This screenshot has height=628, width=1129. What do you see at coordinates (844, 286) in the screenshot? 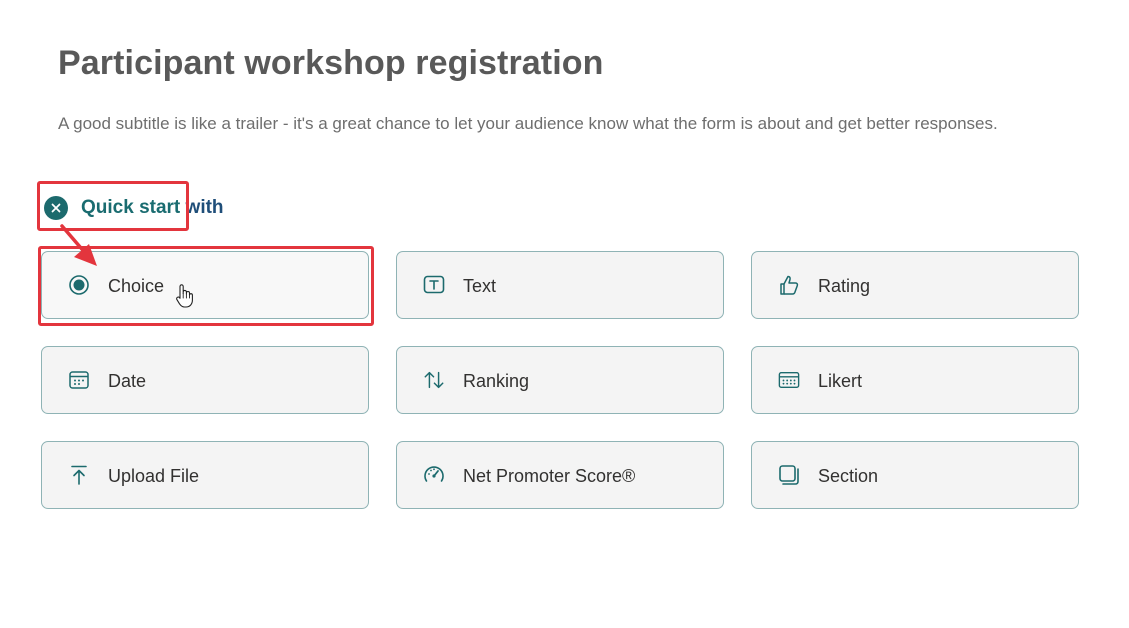
I see `rating-label: Rating` at bounding box center [844, 286].